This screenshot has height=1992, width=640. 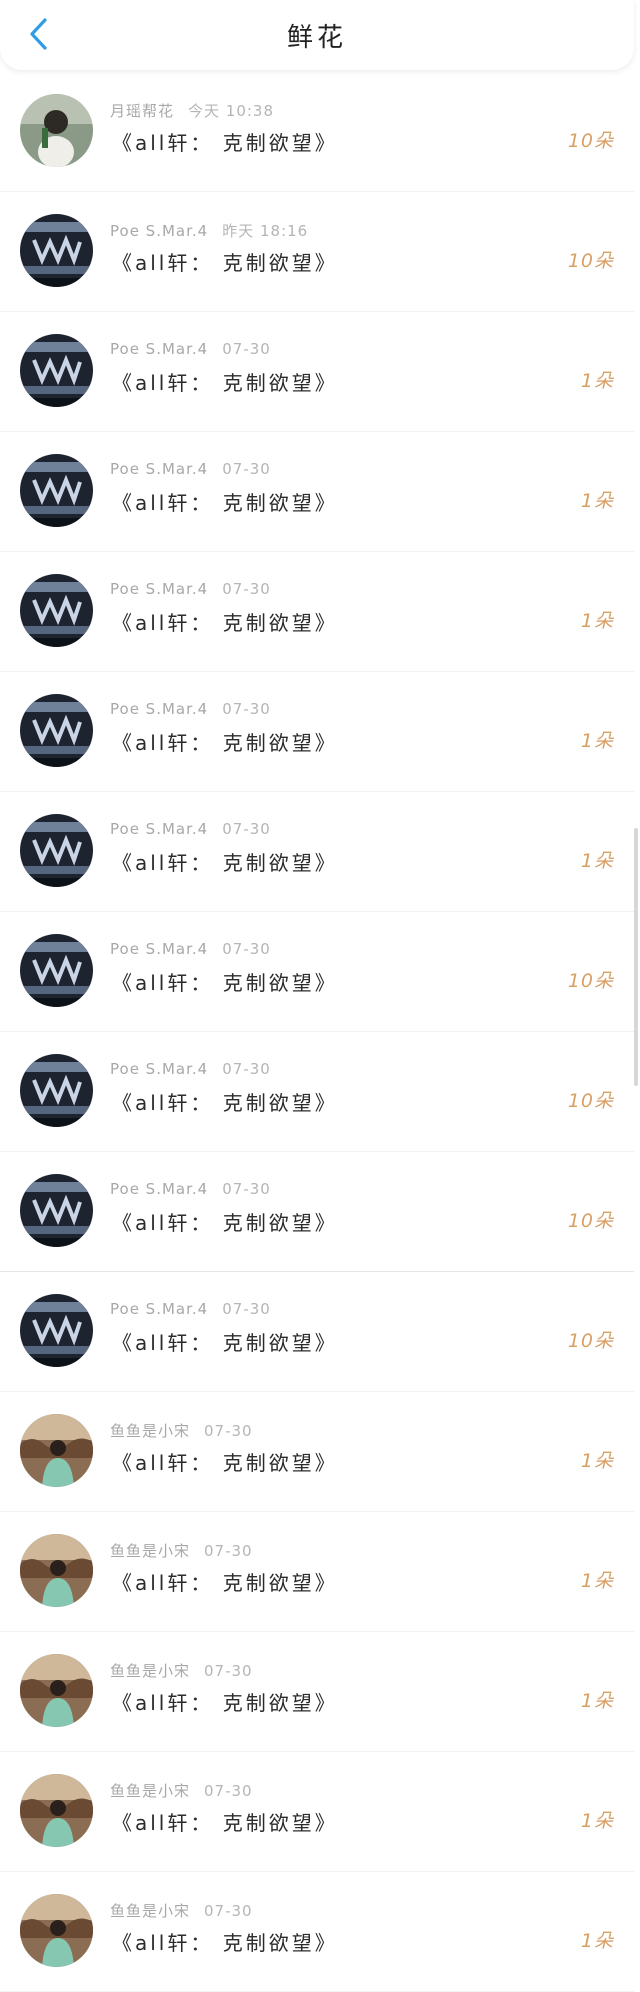 I want to click on page-title: 鲜花, so click(x=316, y=38).